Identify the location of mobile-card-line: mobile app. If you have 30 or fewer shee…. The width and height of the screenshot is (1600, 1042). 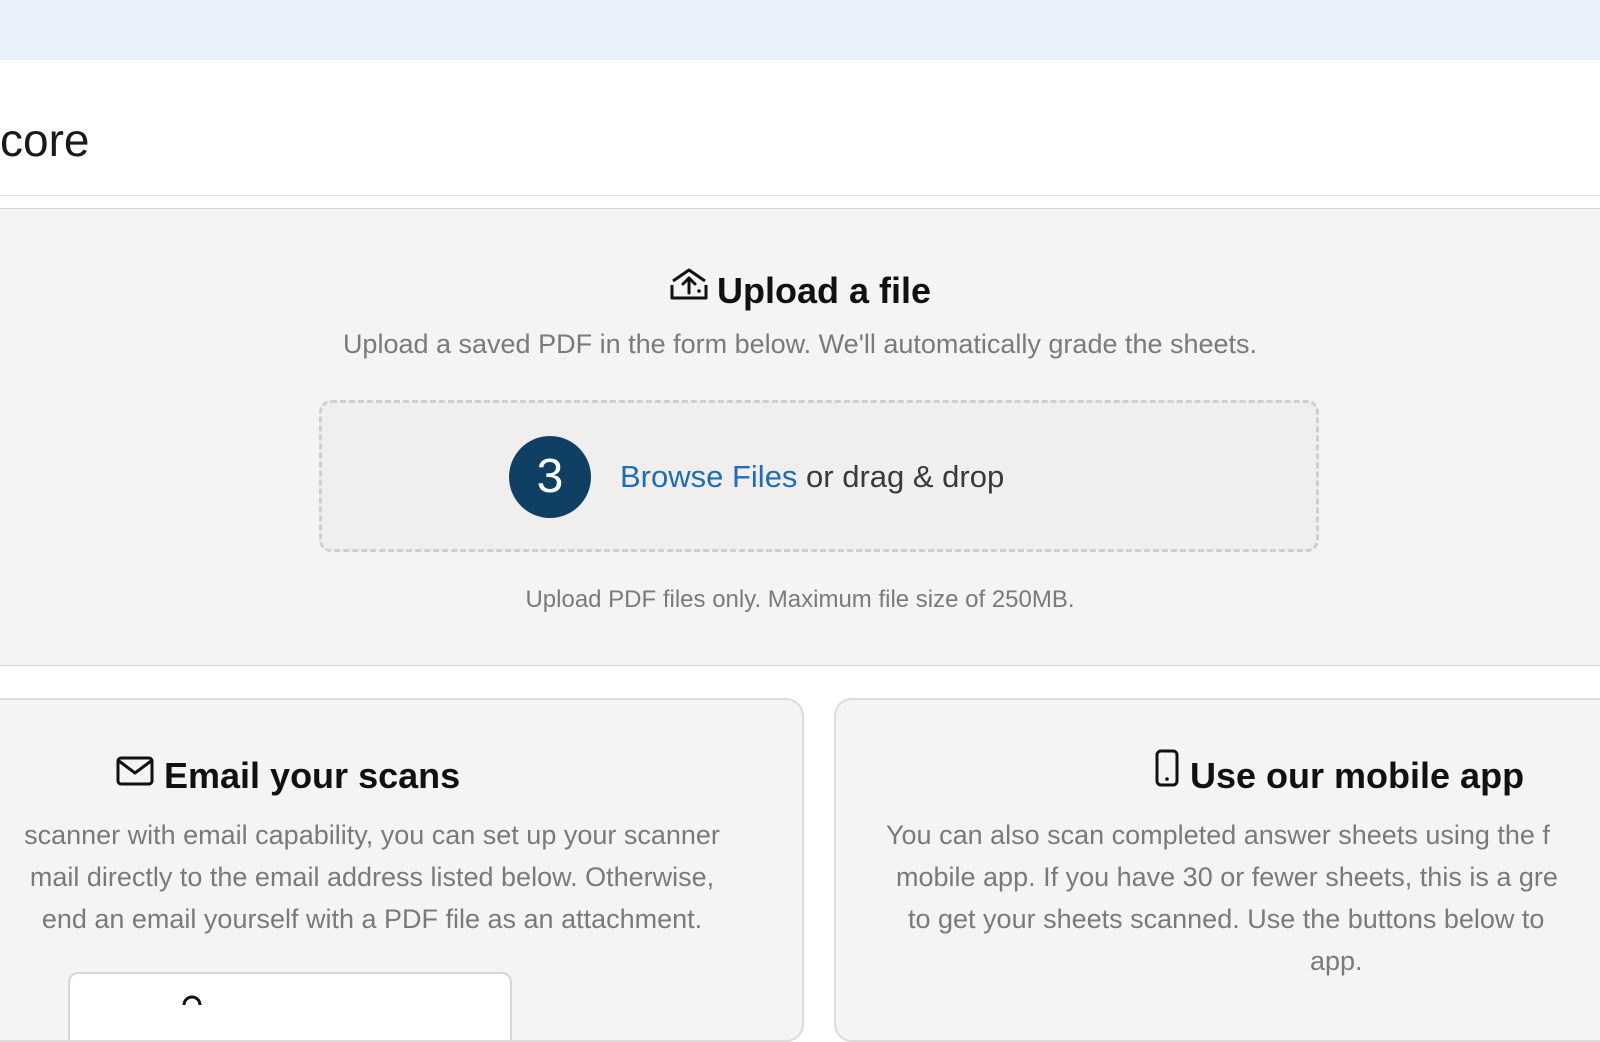
(1227, 877).